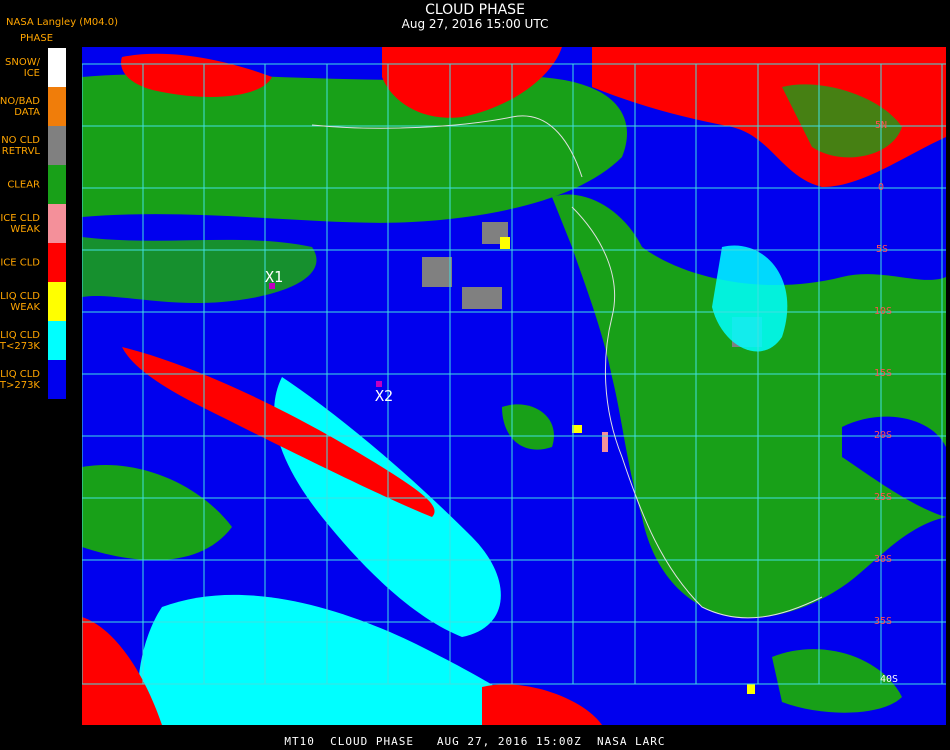  What do you see at coordinates (605, 442) in the screenshot?
I see `map-patch-pink` at bounding box center [605, 442].